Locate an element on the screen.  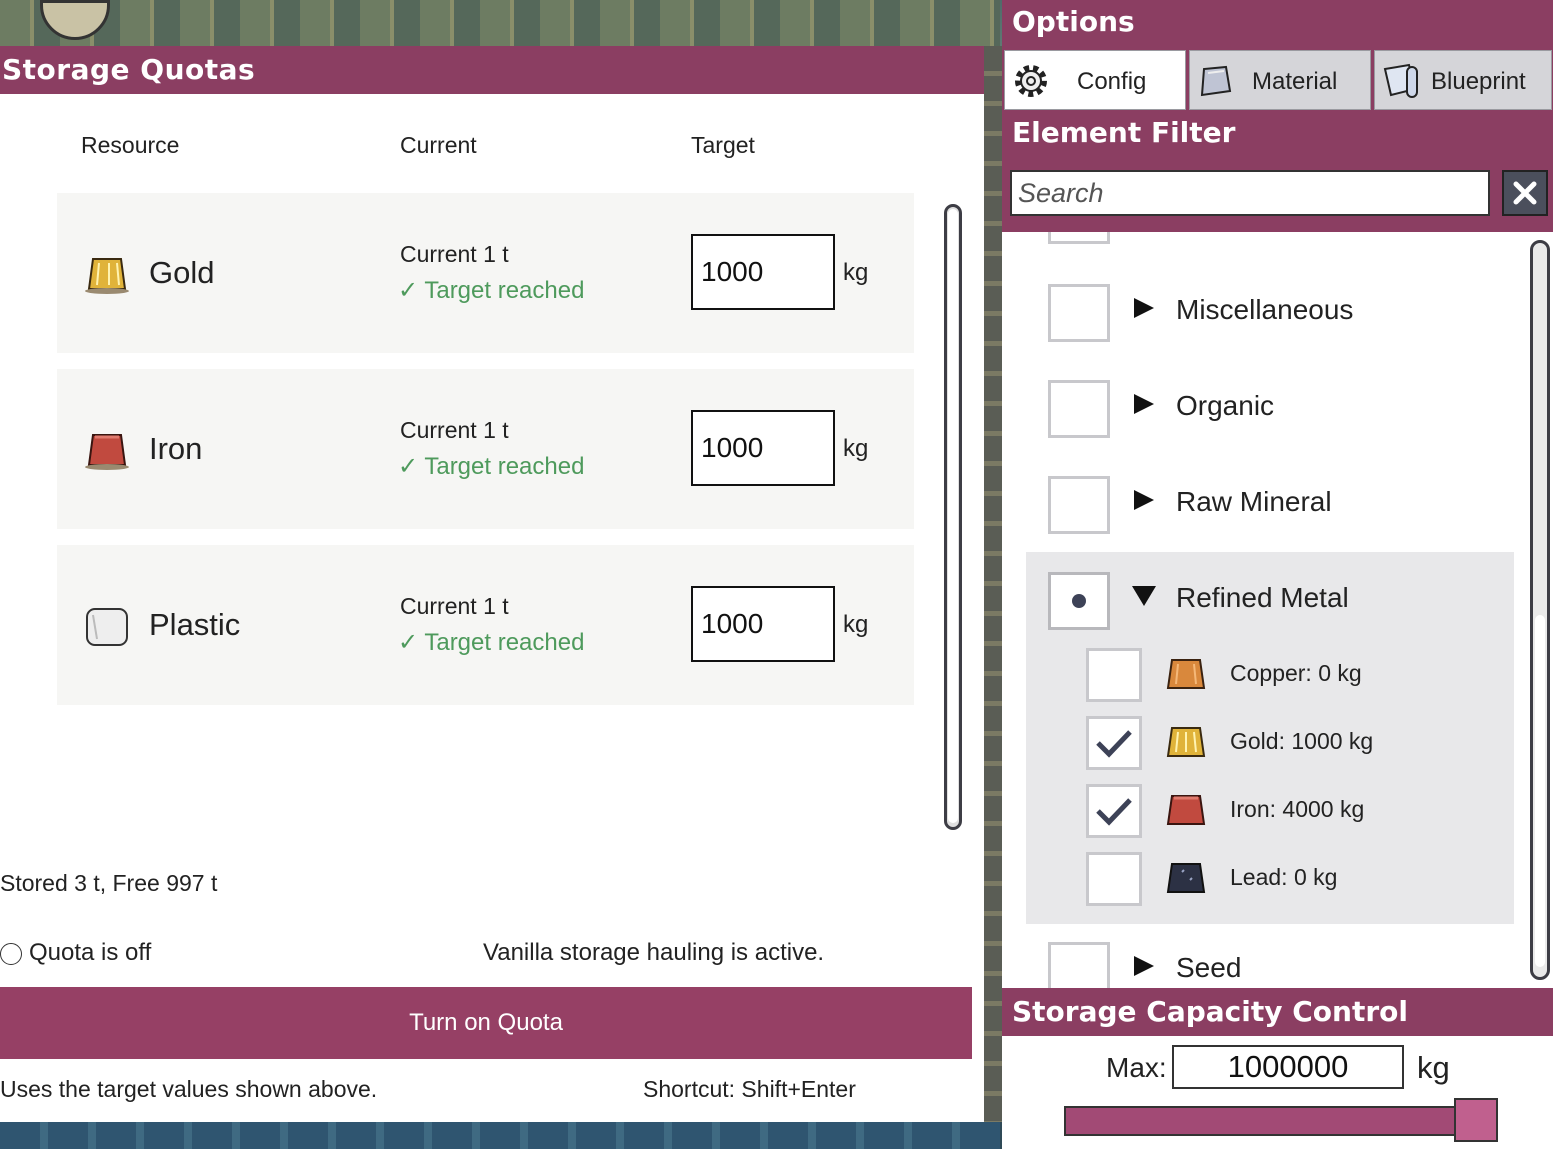
options-title: Options is located at coordinates (1277, 22).